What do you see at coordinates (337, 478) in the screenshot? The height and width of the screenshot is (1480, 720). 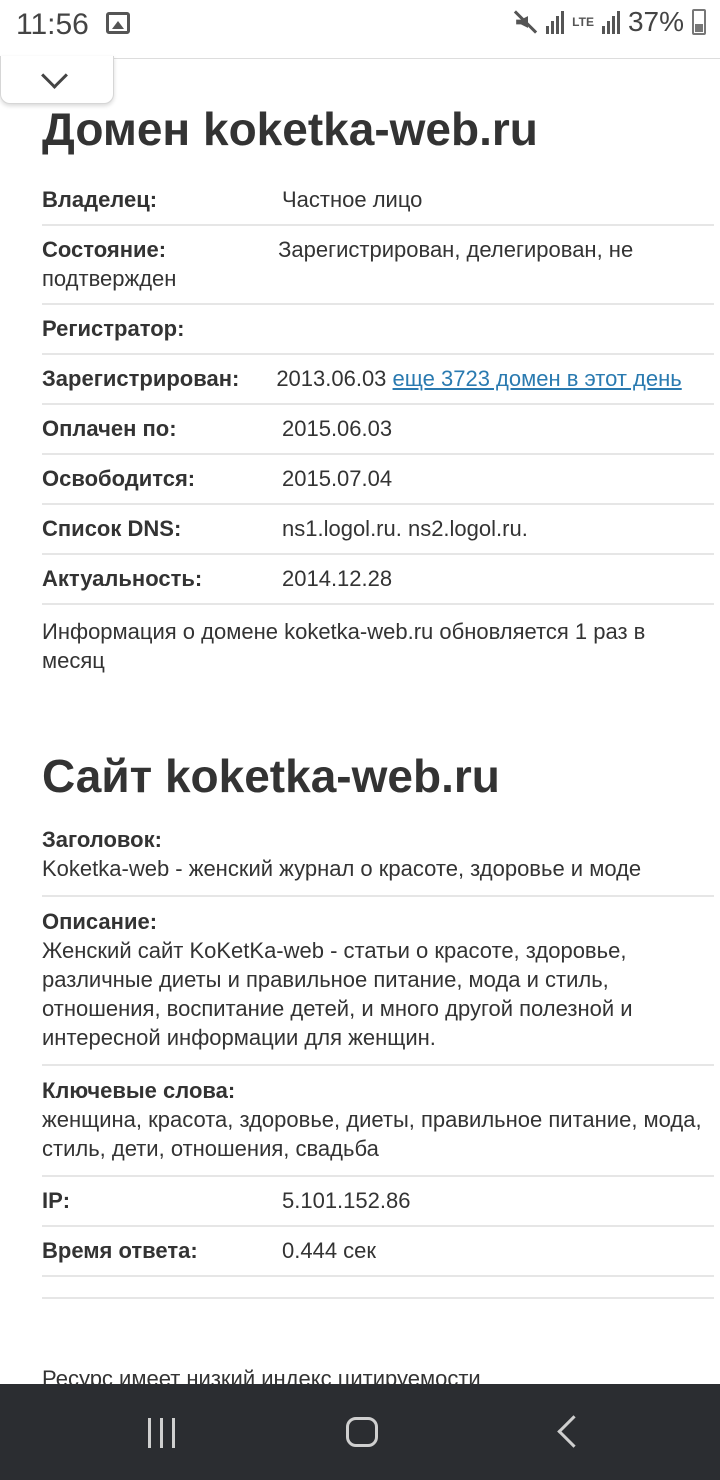 I see `row-value: 2015.07.04` at bounding box center [337, 478].